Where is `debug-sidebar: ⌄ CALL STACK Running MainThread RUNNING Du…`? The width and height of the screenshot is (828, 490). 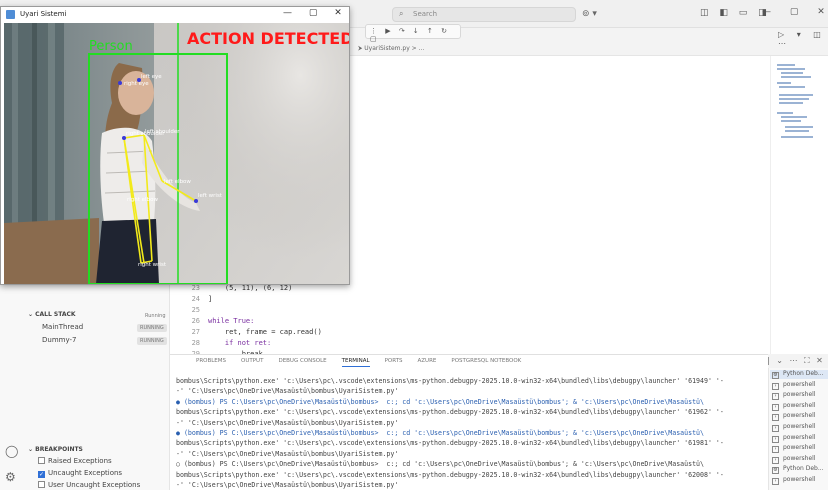 debug-sidebar: ⌄ CALL STACK Running MainThread RUNNING Du… is located at coordinates (85, 387).